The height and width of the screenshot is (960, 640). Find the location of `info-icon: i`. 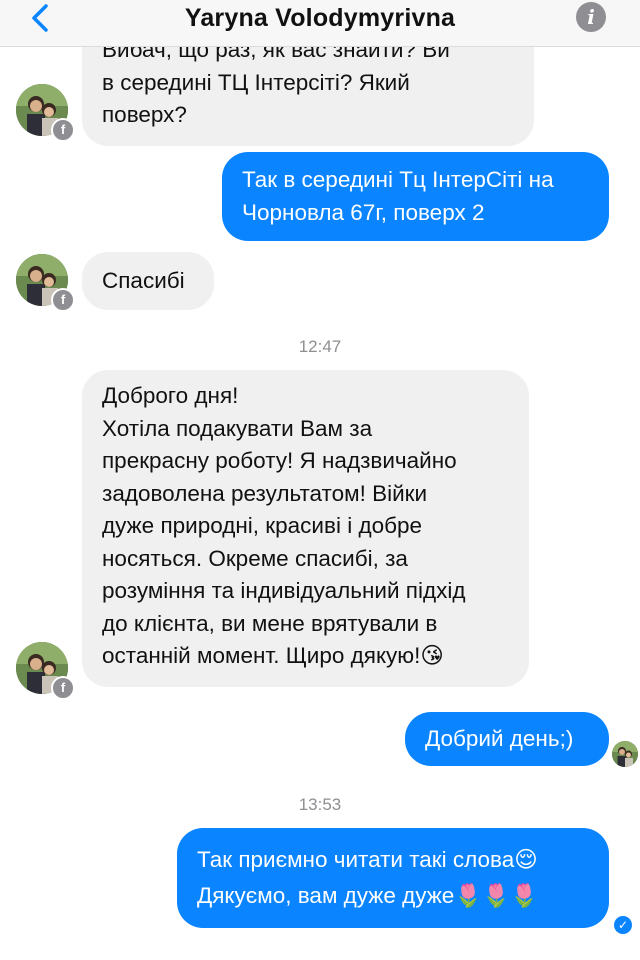

info-icon: i is located at coordinates (591, 17).